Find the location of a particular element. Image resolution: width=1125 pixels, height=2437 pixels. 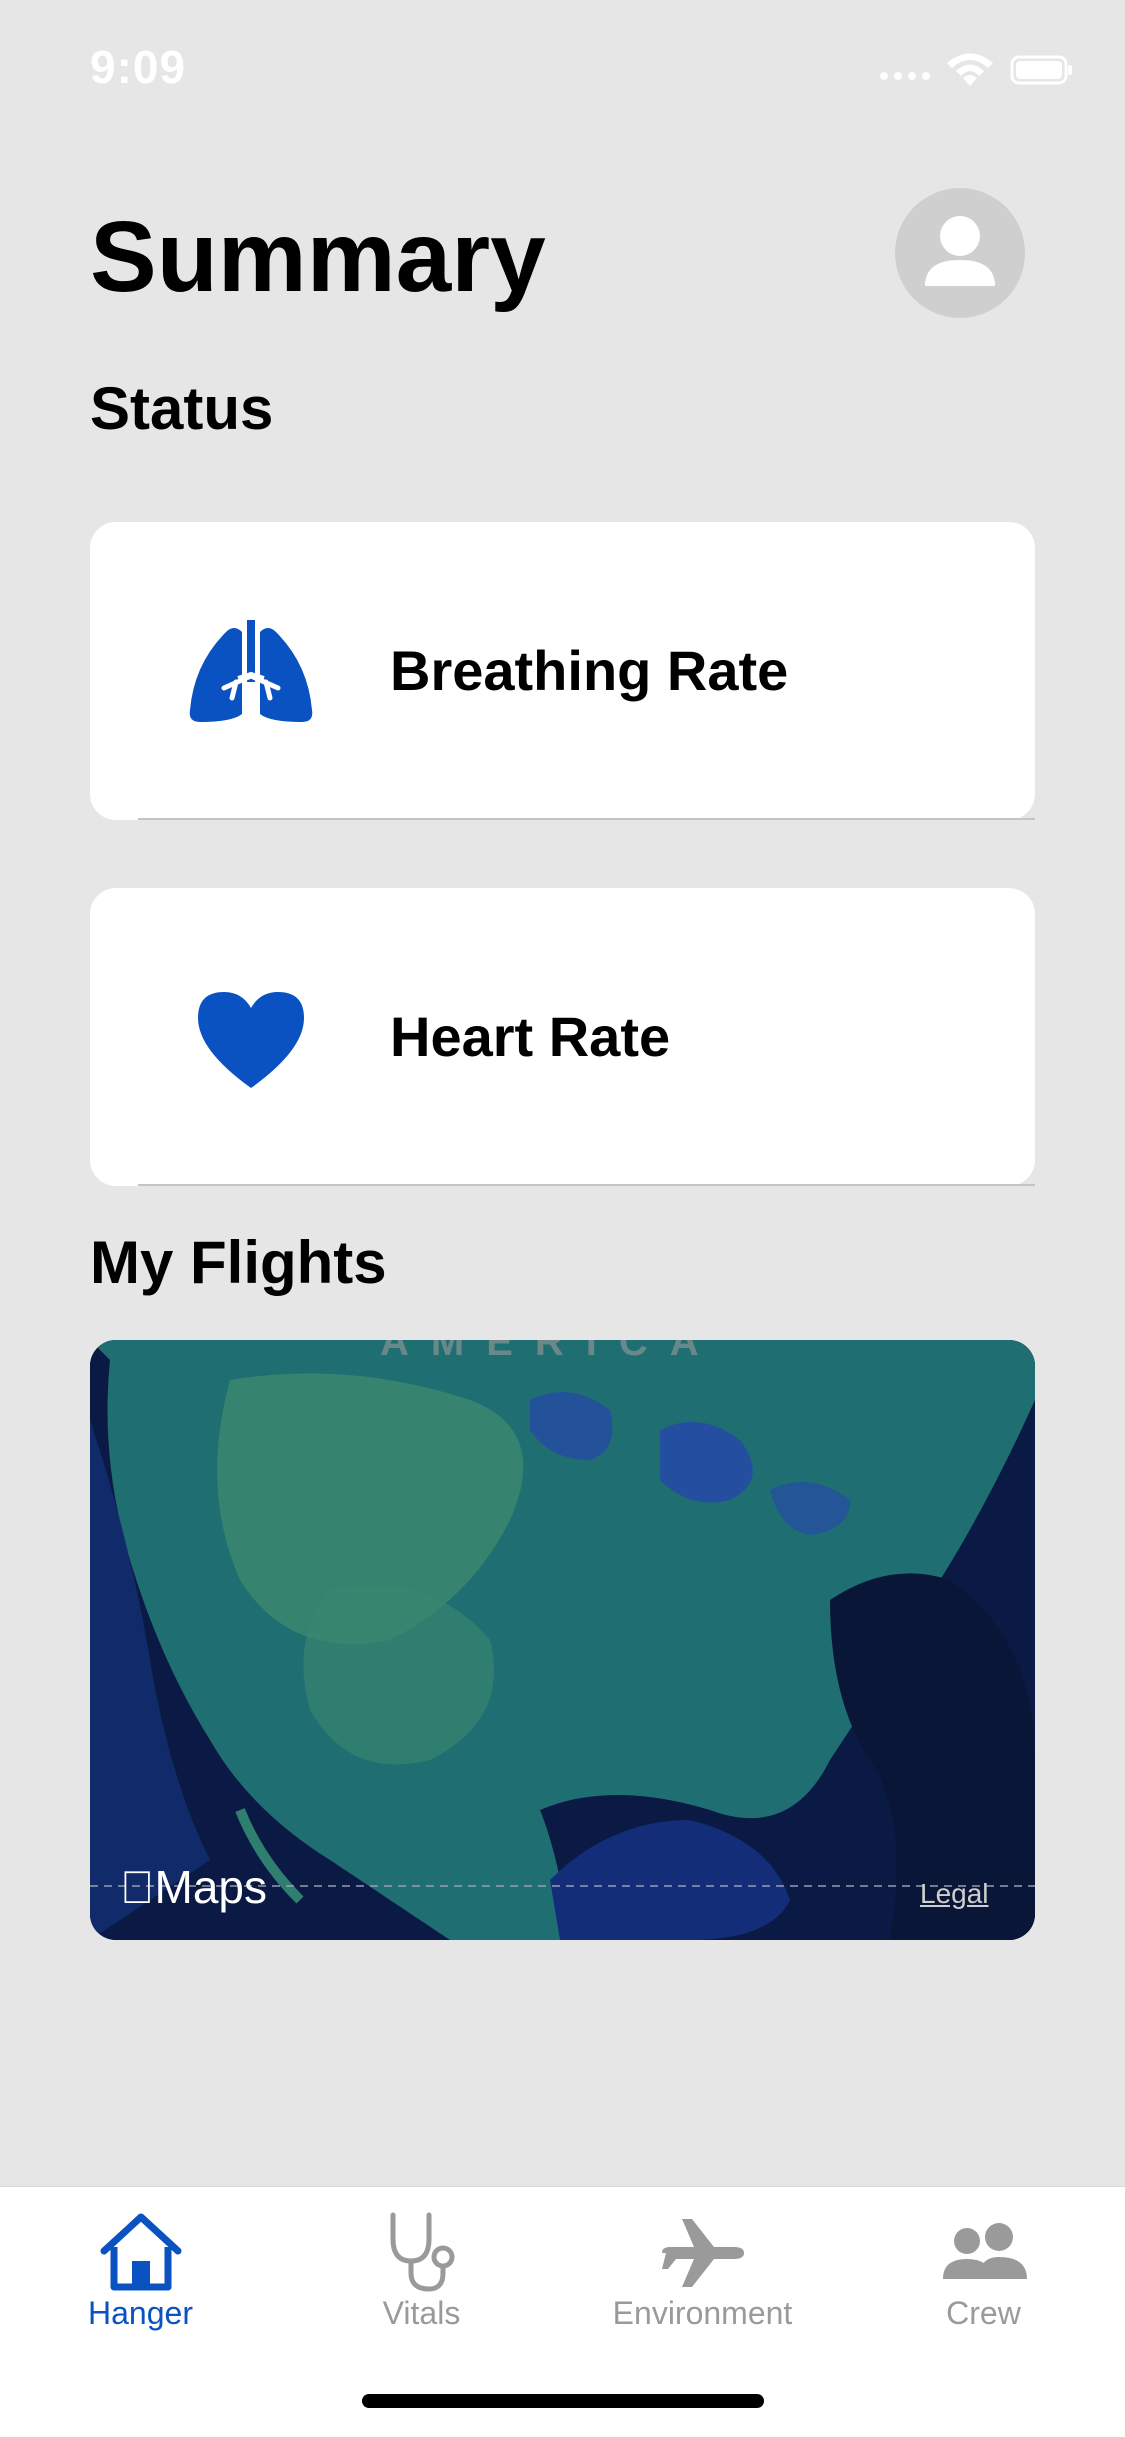

breathing-rate-label: Breathing Rate is located at coordinates (589, 670).